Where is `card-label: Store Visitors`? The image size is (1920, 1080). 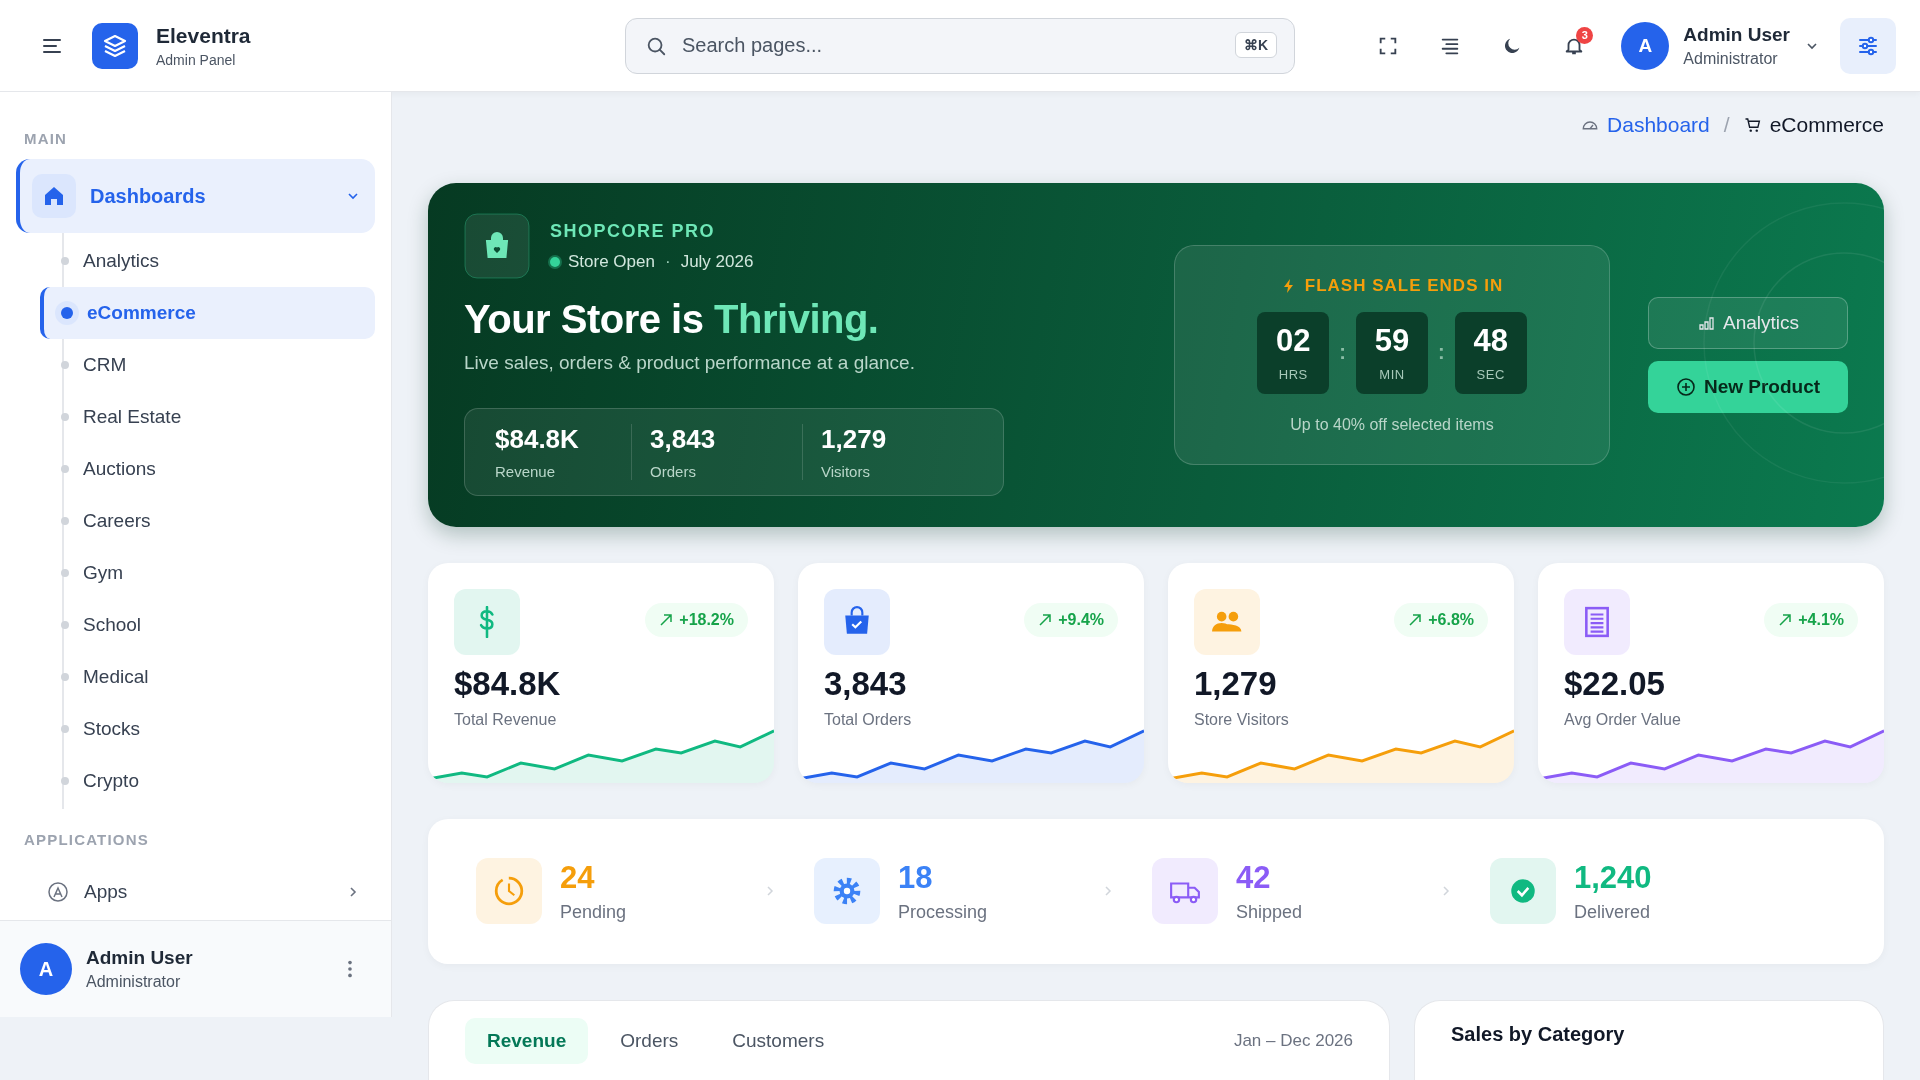
card-label: Store Visitors is located at coordinates (1242, 719).